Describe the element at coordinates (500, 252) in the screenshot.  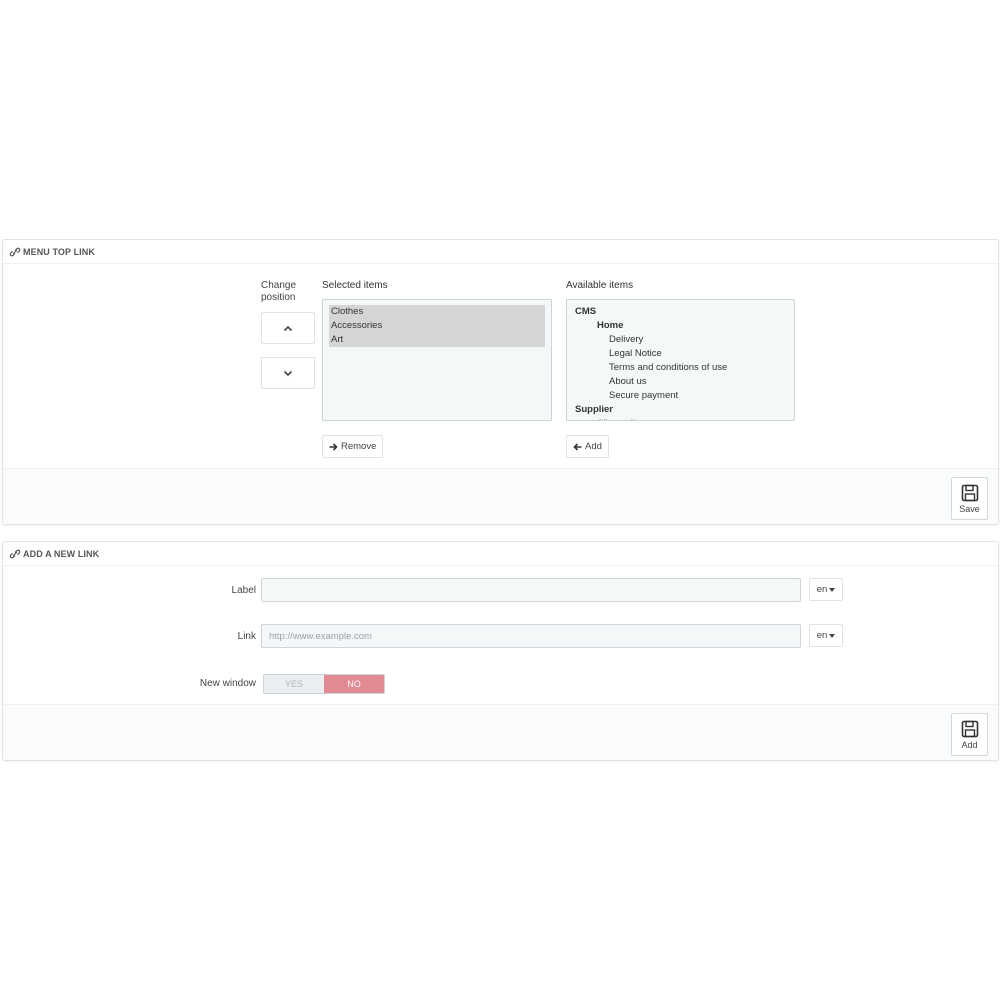
I see `panel-header: MENU TOP LINK` at that location.